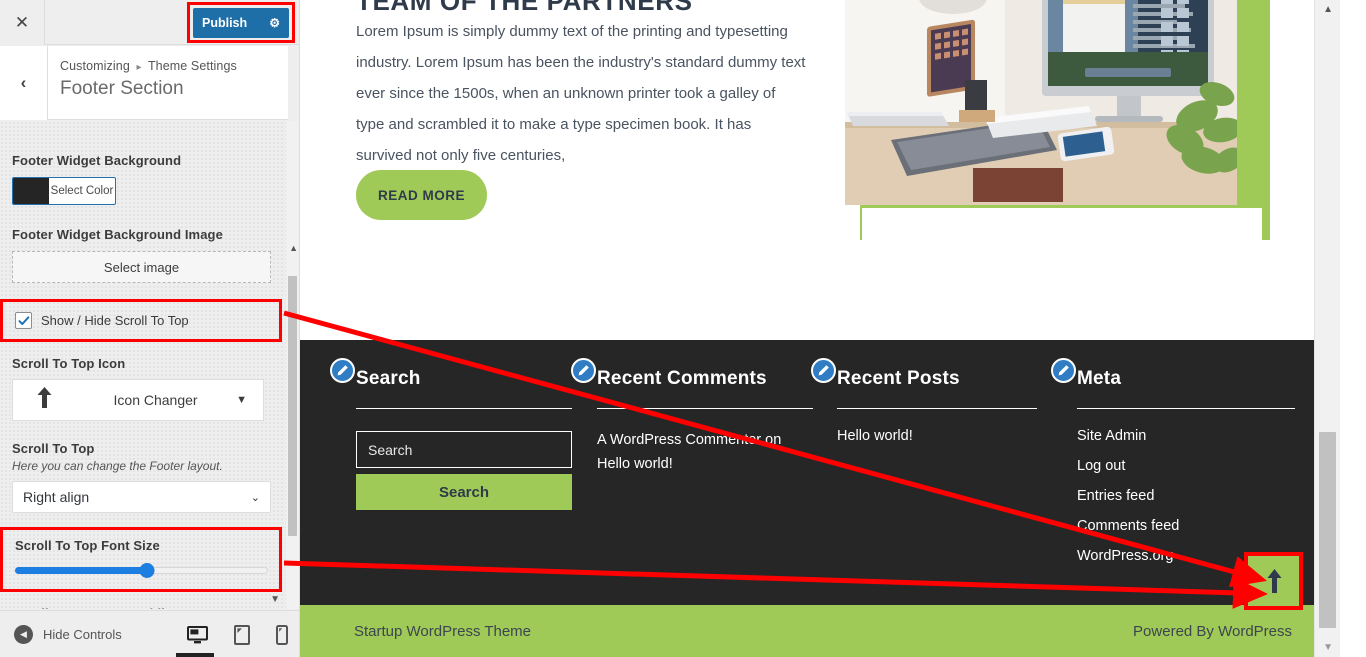  Describe the element at coordinates (23, 634) in the screenshot. I see `collapse-icon: ◀` at that location.